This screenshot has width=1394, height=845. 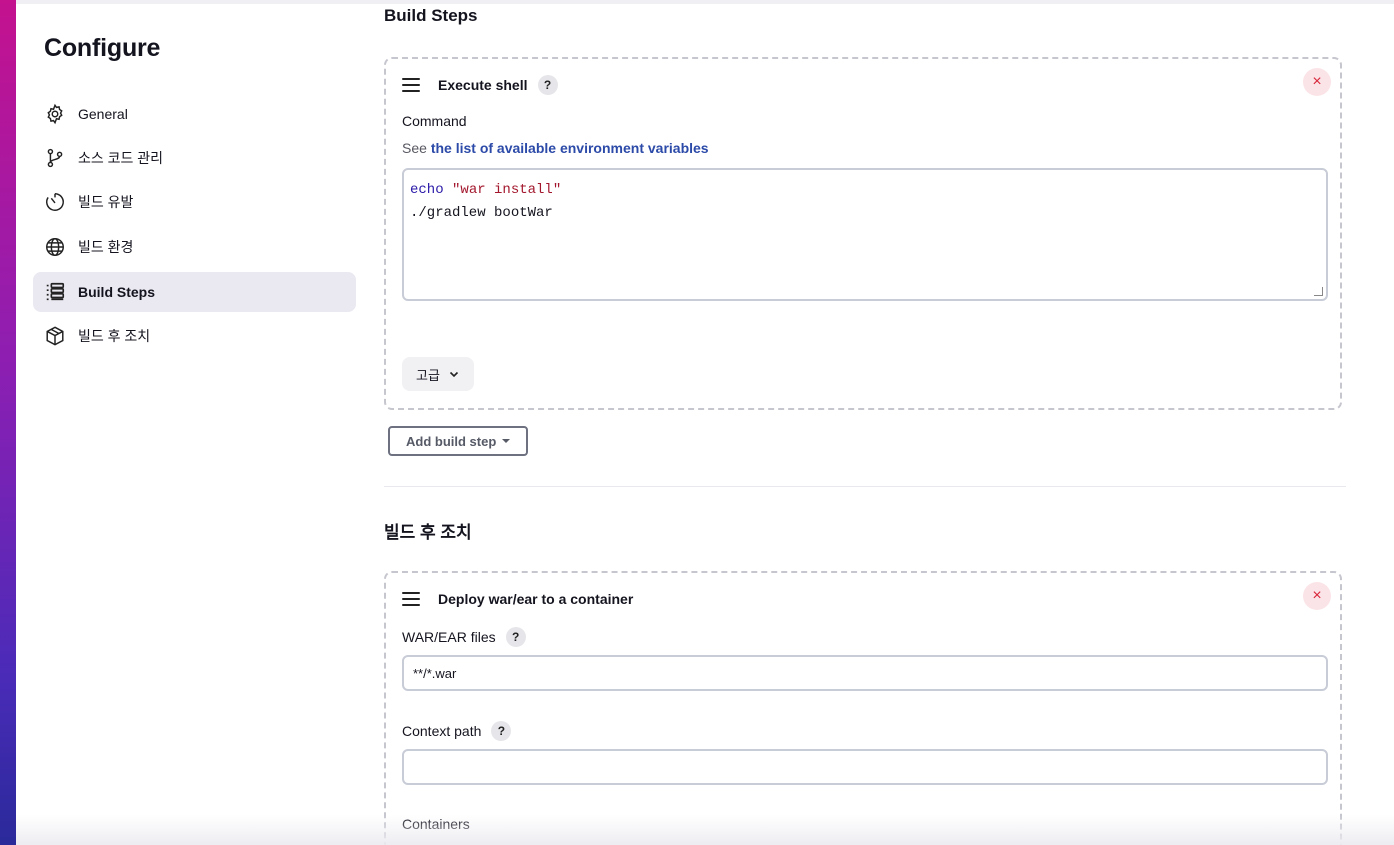 What do you see at coordinates (414, 148) in the screenshot?
I see `see-prefix: See` at bounding box center [414, 148].